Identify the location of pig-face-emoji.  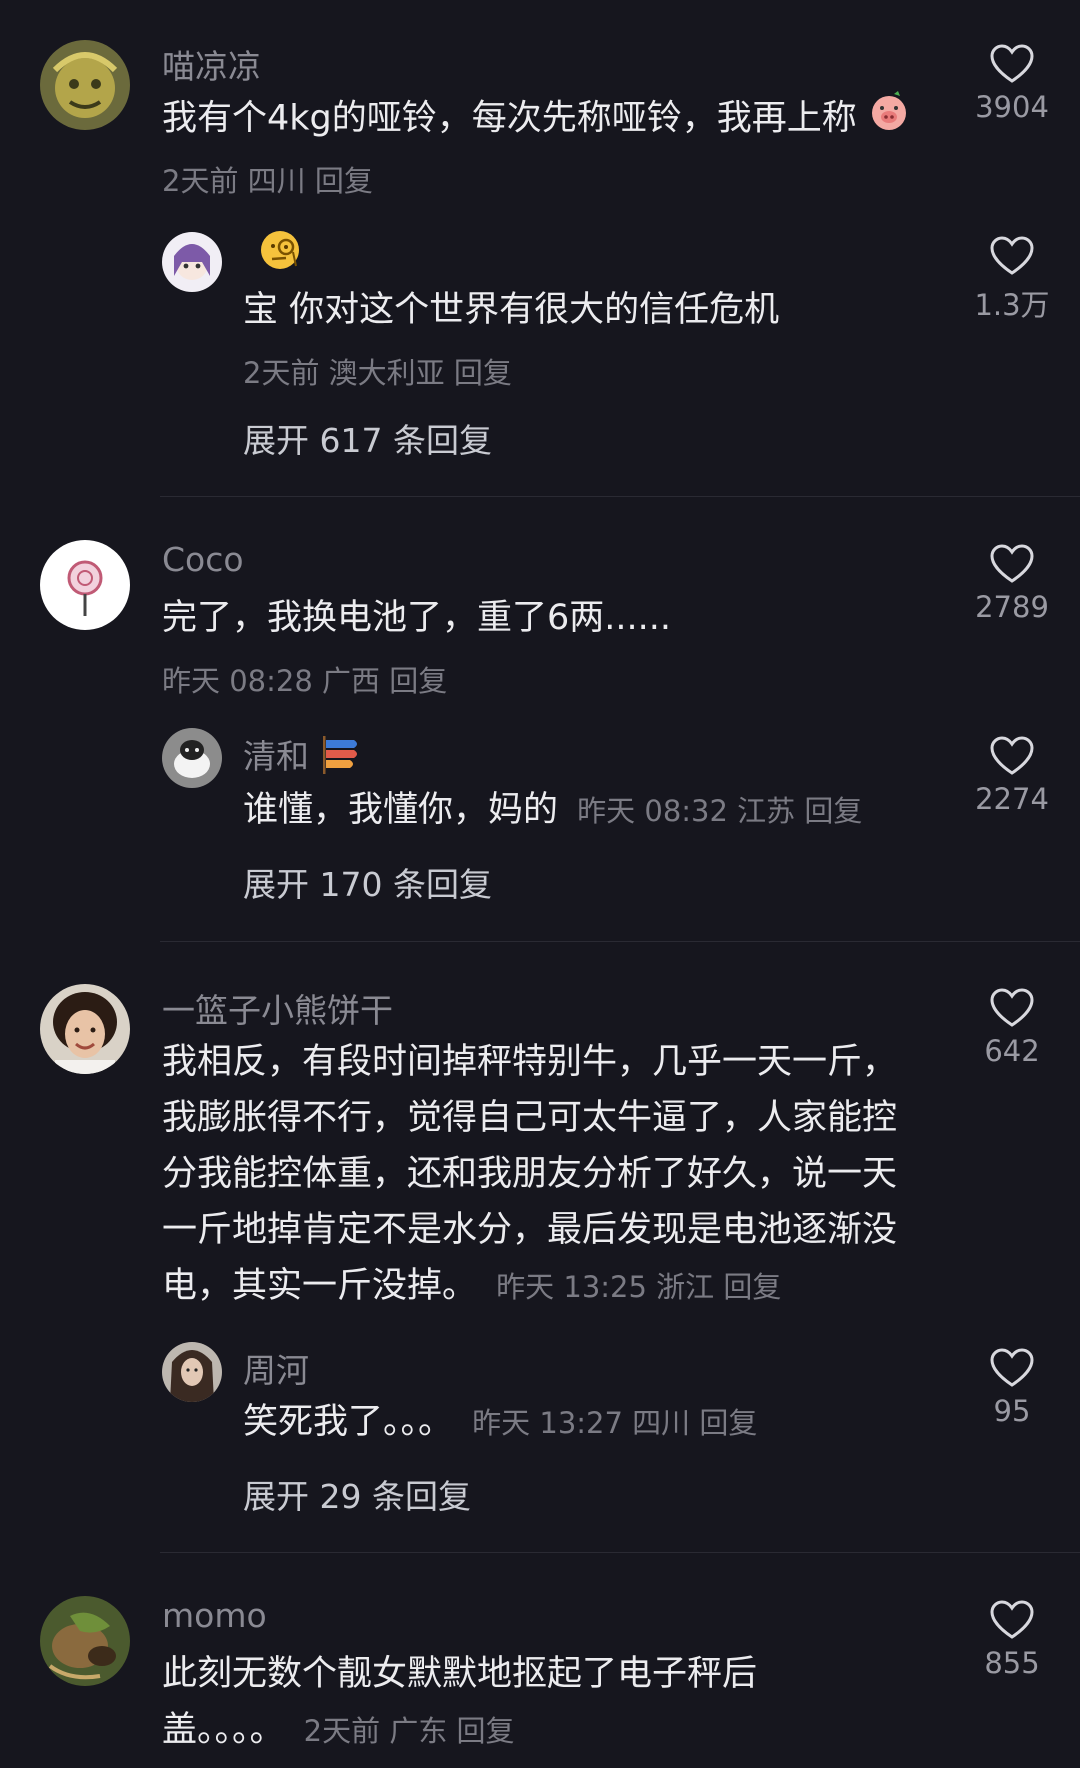
(889, 119).